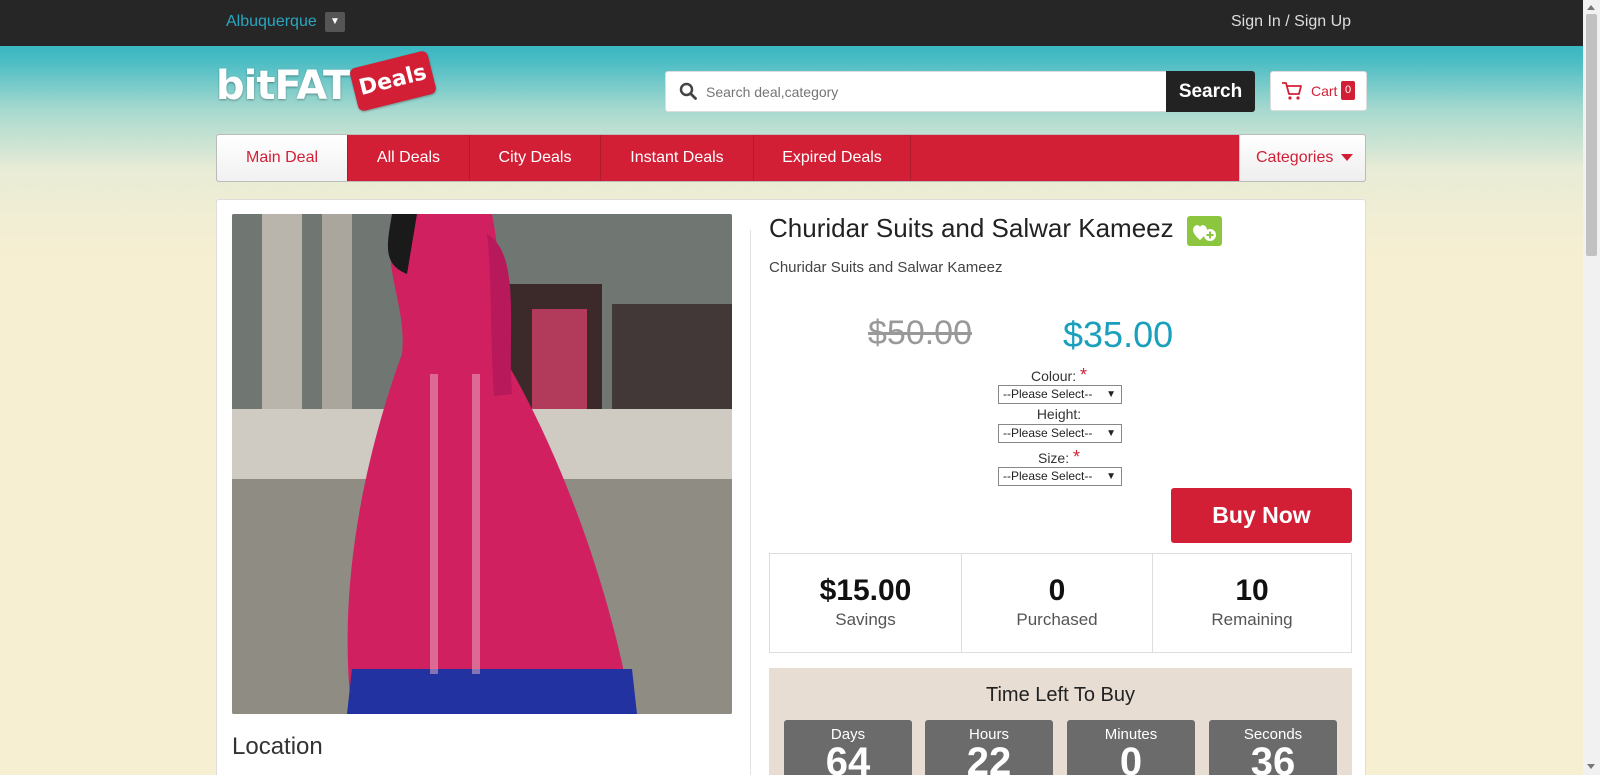  Describe the element at coordinates (933, 91) in the screenshot. I see `search-input` at that location.